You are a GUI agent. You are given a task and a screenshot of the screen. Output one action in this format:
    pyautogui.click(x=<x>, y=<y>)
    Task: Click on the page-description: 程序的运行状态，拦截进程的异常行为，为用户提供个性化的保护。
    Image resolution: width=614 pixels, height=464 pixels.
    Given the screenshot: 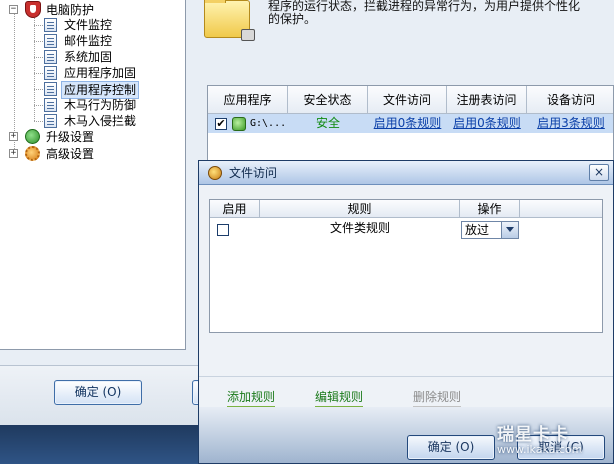 What is the action you would take?
    pyautogui.click(x=424, y=13)
    